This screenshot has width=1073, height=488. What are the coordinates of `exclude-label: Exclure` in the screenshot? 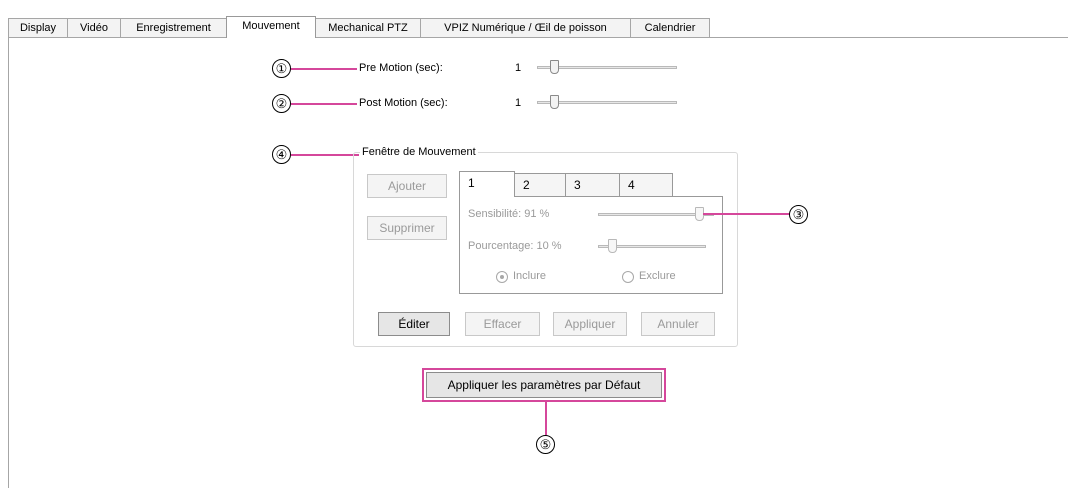 It's located at (657, 276).